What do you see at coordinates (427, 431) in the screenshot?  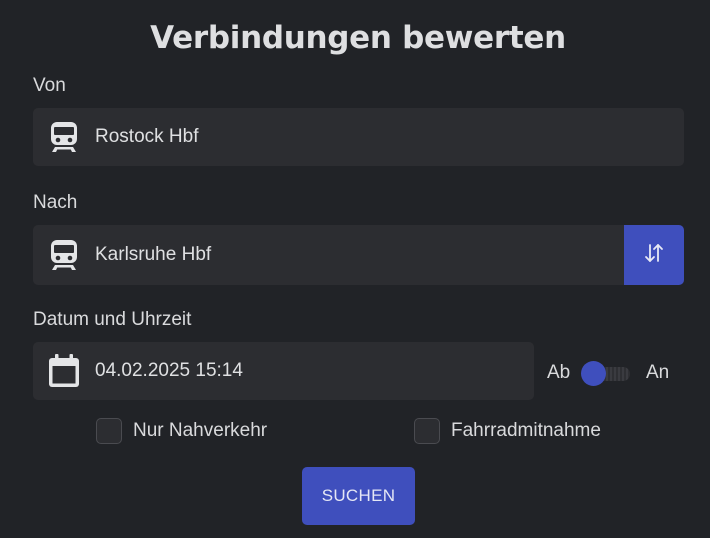 I see `bicycle-checkbox` at bounding box center [427, 431].